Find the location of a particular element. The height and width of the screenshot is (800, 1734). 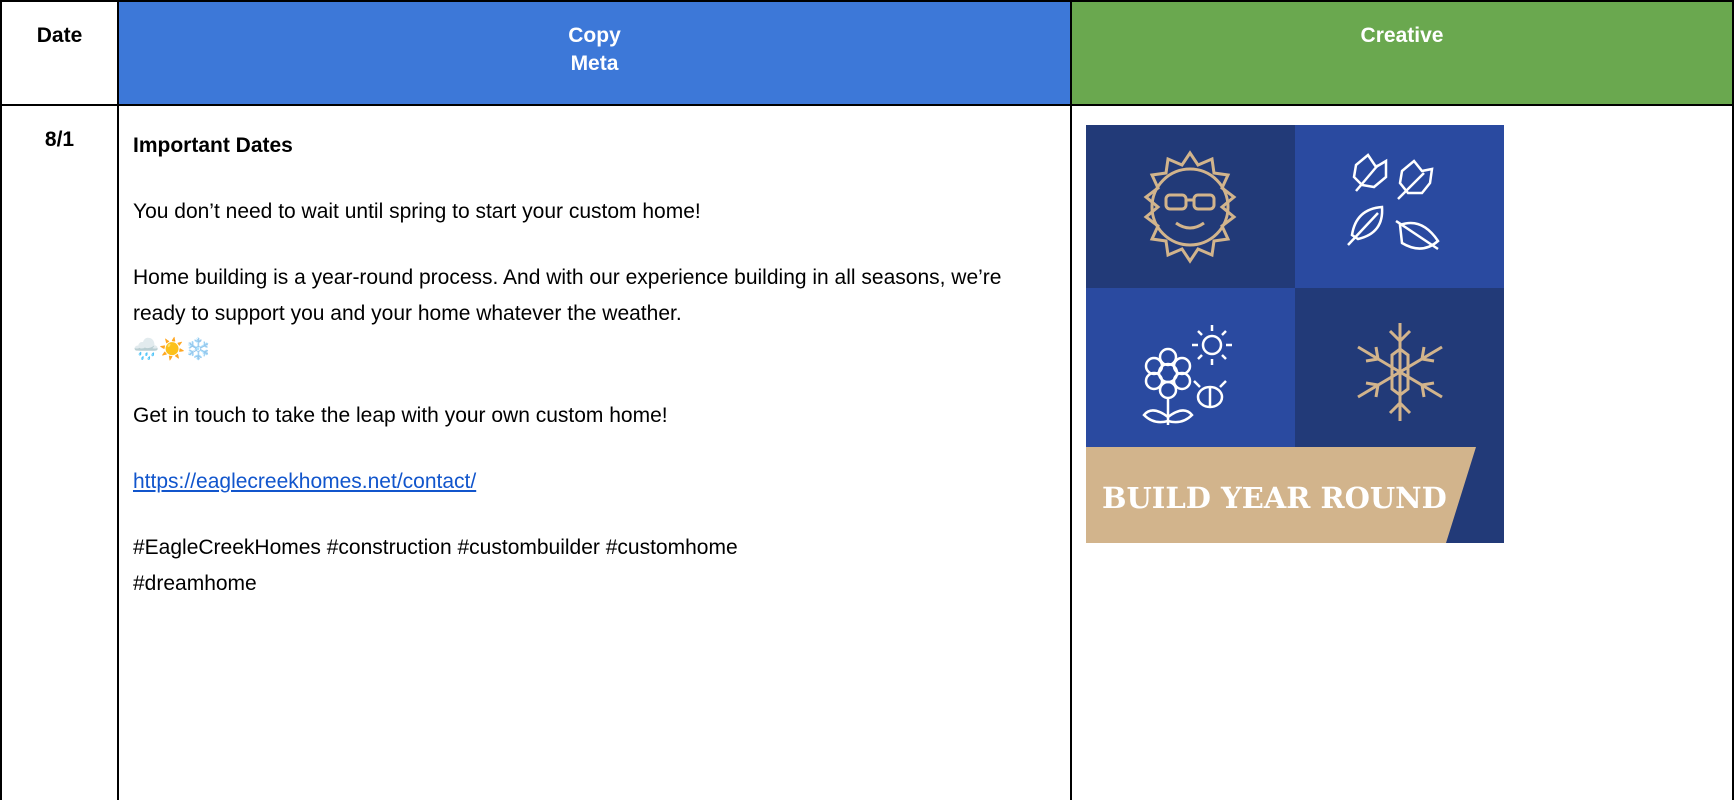

header-meta-label: Meta is located at coordinates (594, 63).